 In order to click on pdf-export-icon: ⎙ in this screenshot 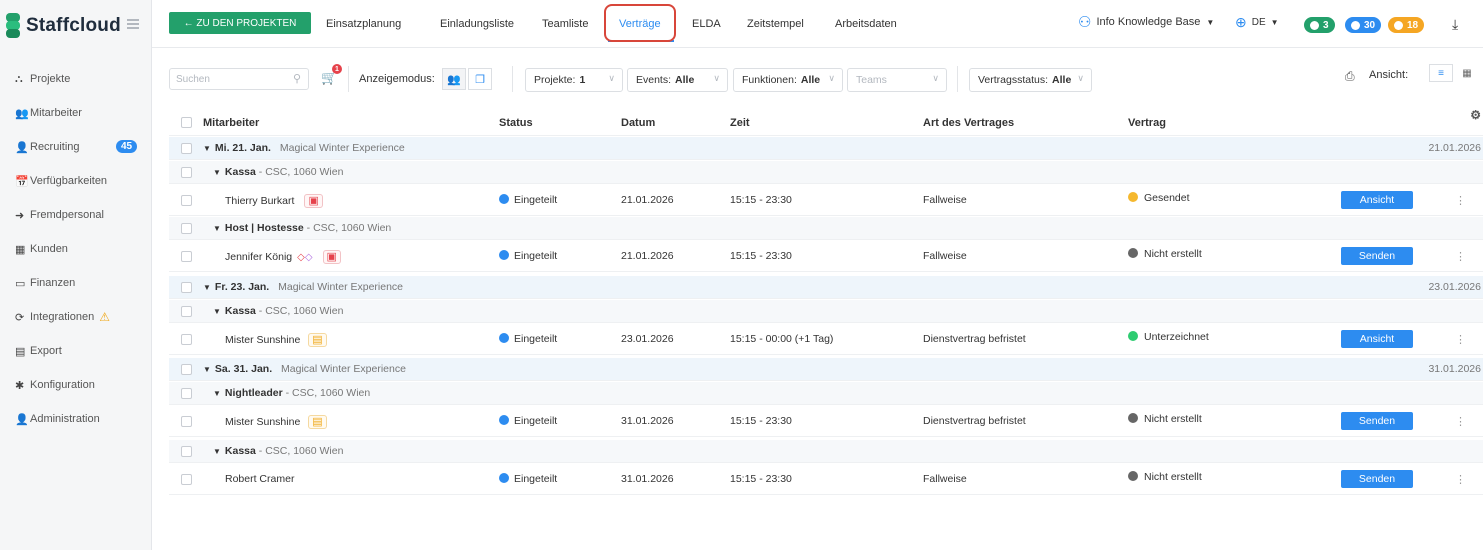, I will do `click(1350, 76)`.